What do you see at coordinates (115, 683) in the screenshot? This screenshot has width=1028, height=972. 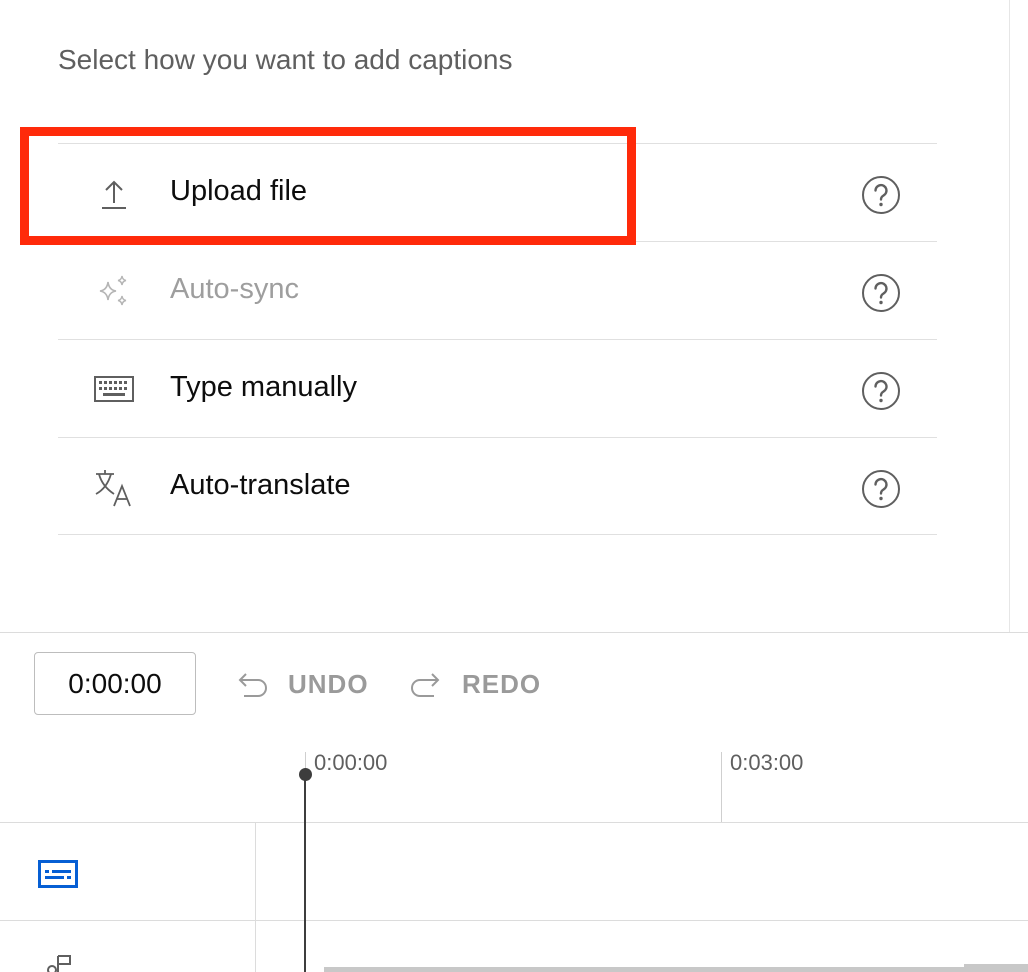 I see `timecode-input: 0:00:00` at bounding box center [115, 683].